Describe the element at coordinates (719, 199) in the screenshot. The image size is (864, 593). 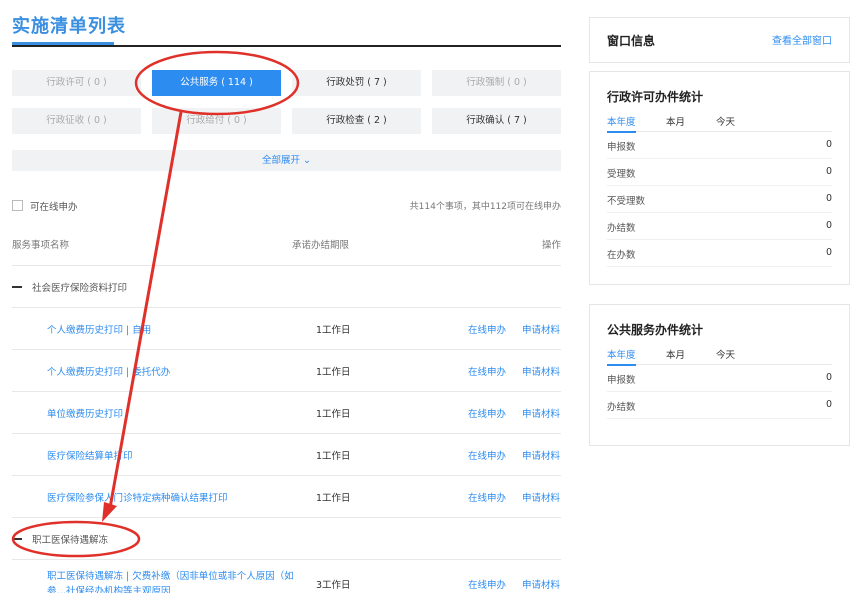
I see `stat-row: 不受理数 0` at that location.